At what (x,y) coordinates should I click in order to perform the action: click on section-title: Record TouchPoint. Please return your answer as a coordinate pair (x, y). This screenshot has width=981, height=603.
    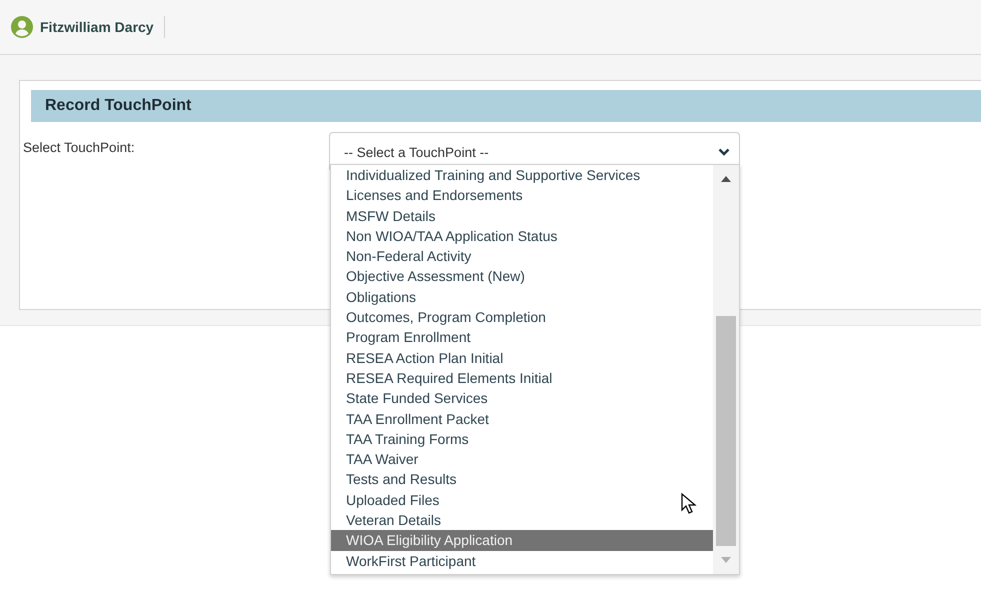
    Looking at the image, I should click on (118, 106).